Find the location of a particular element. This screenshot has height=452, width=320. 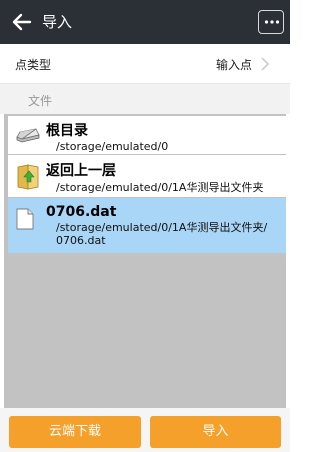

file-icon is located at coordinates (25, 219).